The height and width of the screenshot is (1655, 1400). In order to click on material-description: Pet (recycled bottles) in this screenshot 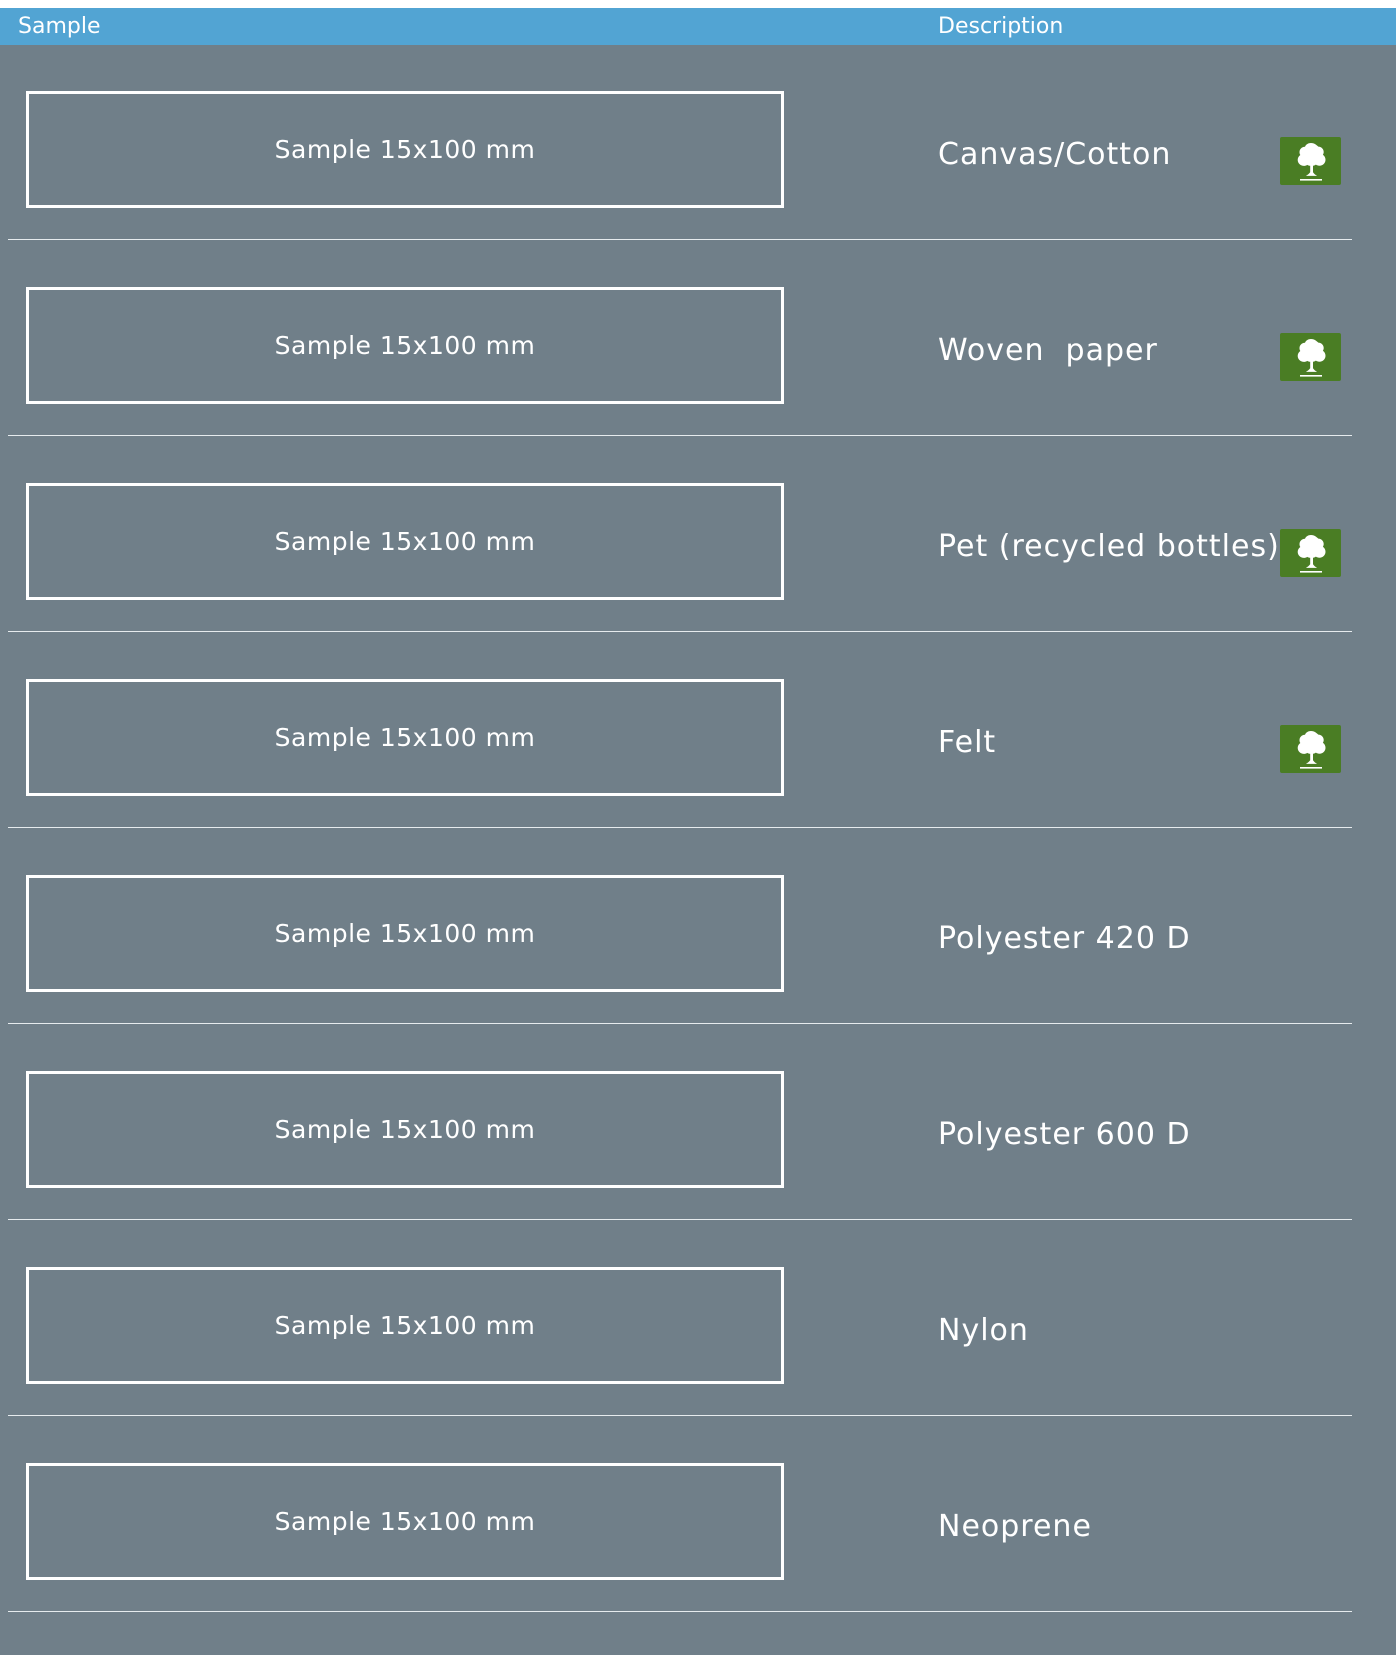, I will do `click(1109, 546)`.